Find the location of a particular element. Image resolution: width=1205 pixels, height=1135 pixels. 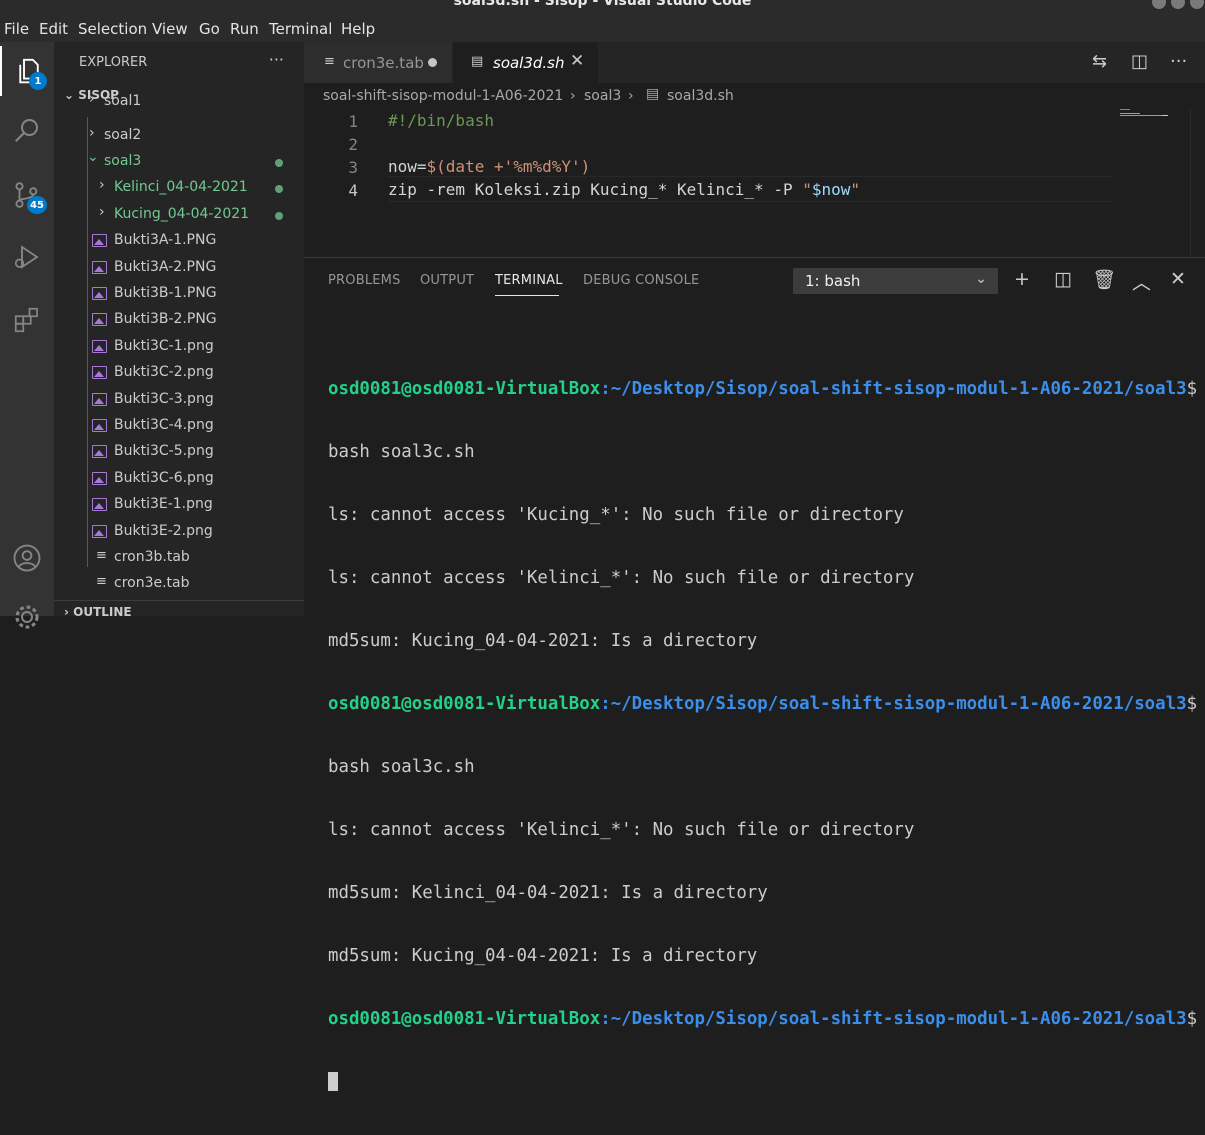

terminal-line: bash soal3c.sh is located at coordinates (401, 767).